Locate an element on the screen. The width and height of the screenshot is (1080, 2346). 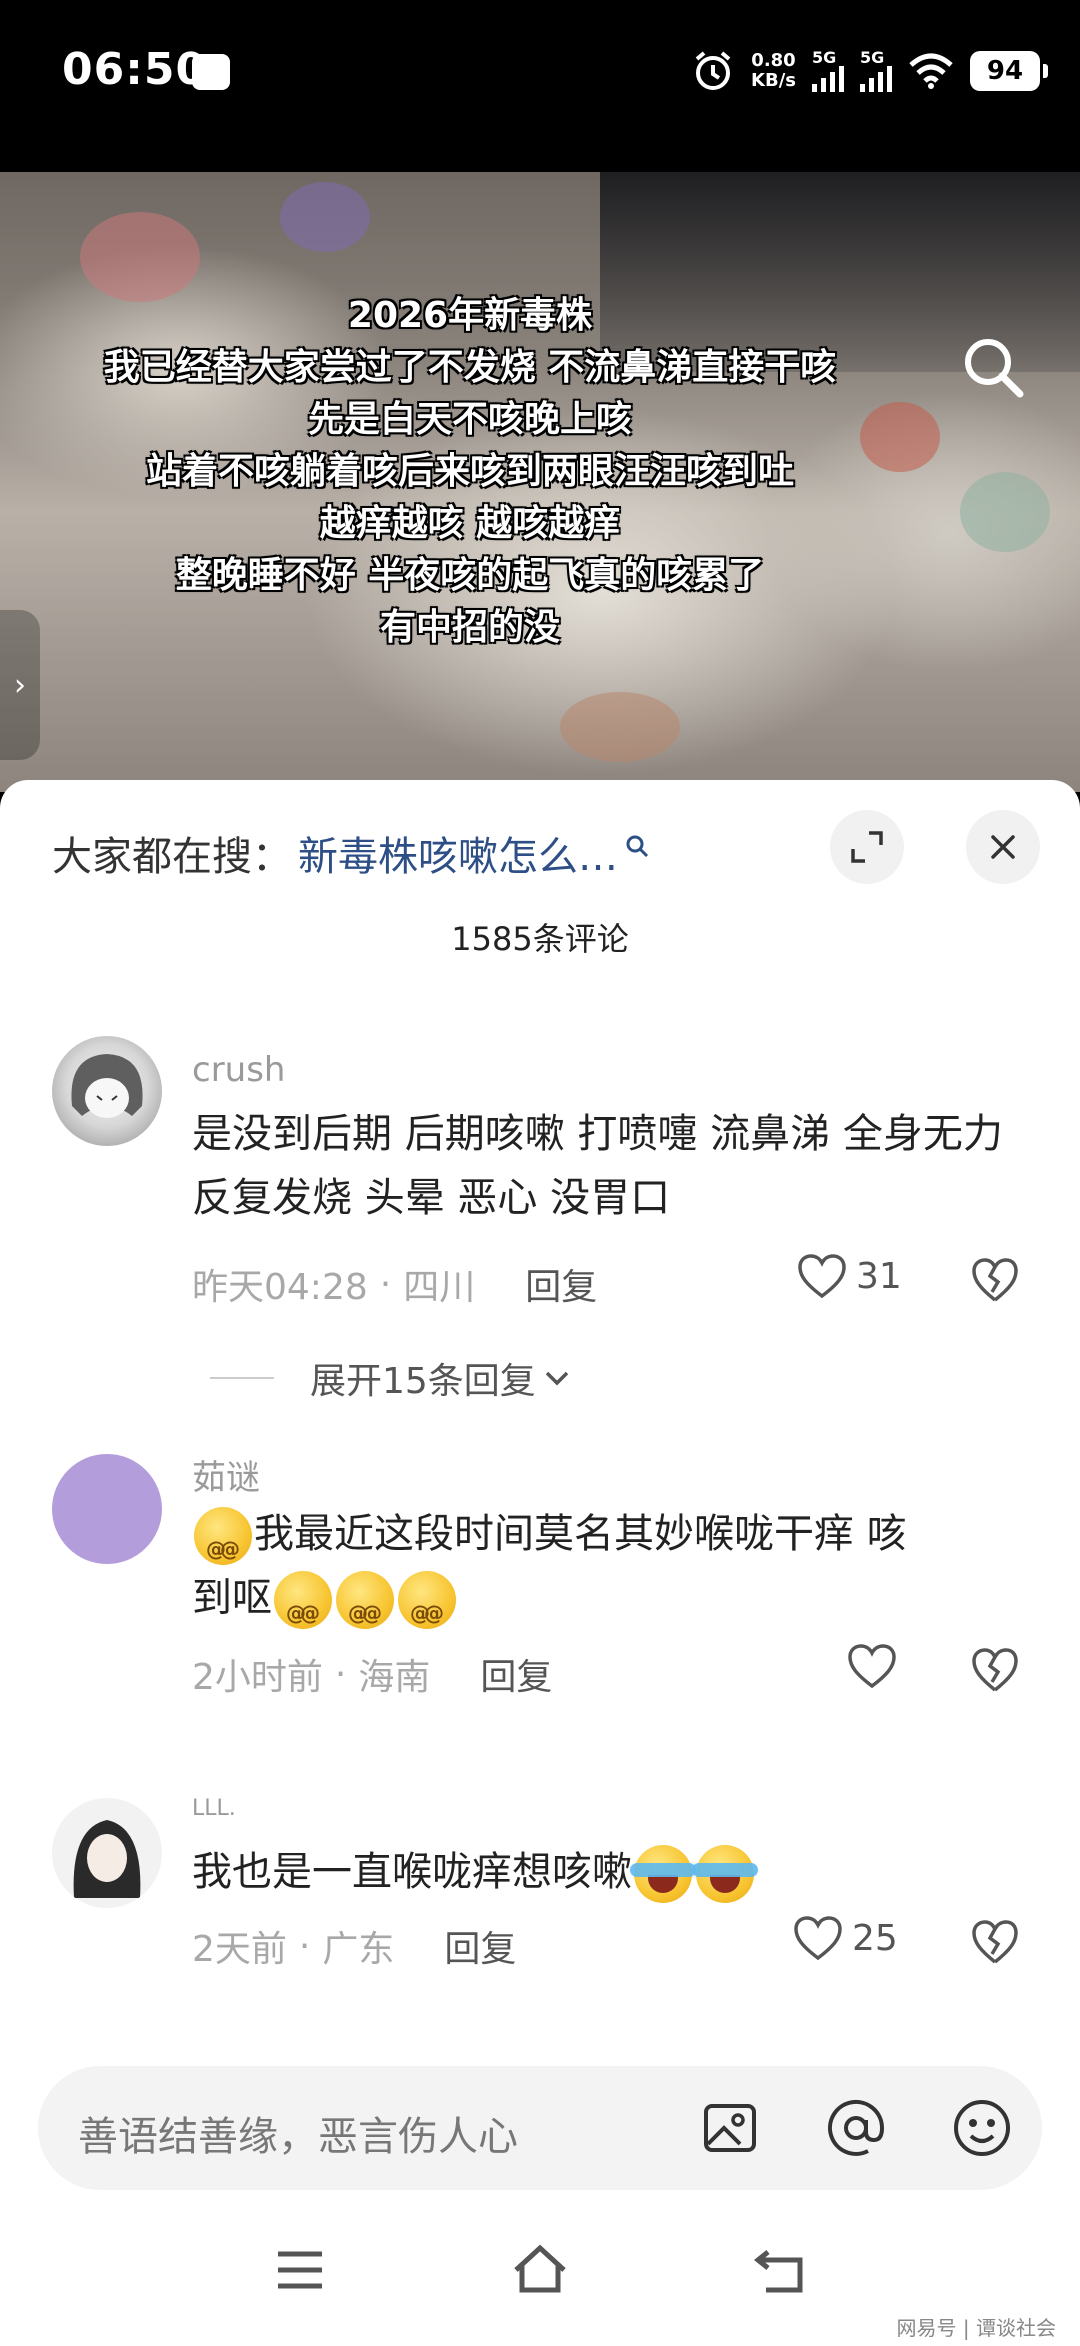
comment-meta: 昨天04:28 · 四川 回复 is located at coordinates (394, 1284).